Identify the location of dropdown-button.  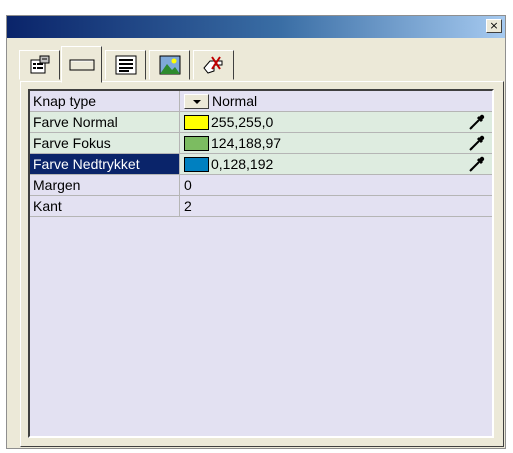
(196, 101).